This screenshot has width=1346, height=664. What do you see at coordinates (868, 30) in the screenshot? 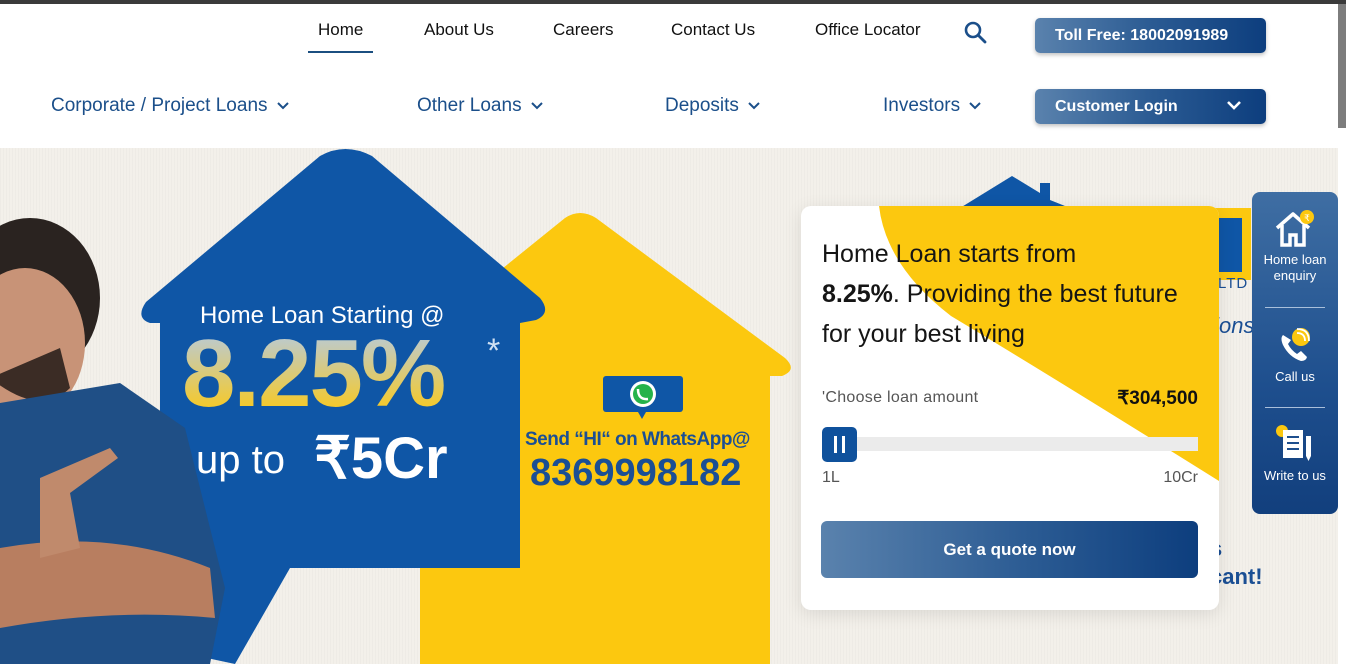
I see `top-nav-office-locator: Office Locator` at bounding box center [868, 30].